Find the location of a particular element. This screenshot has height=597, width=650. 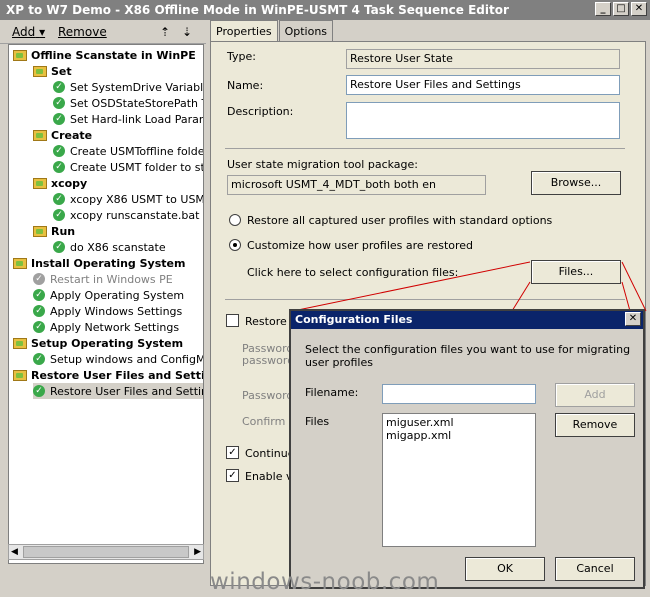

dialog-title-bar: Configuration Files ✕ is located at coordinates (467, 320).